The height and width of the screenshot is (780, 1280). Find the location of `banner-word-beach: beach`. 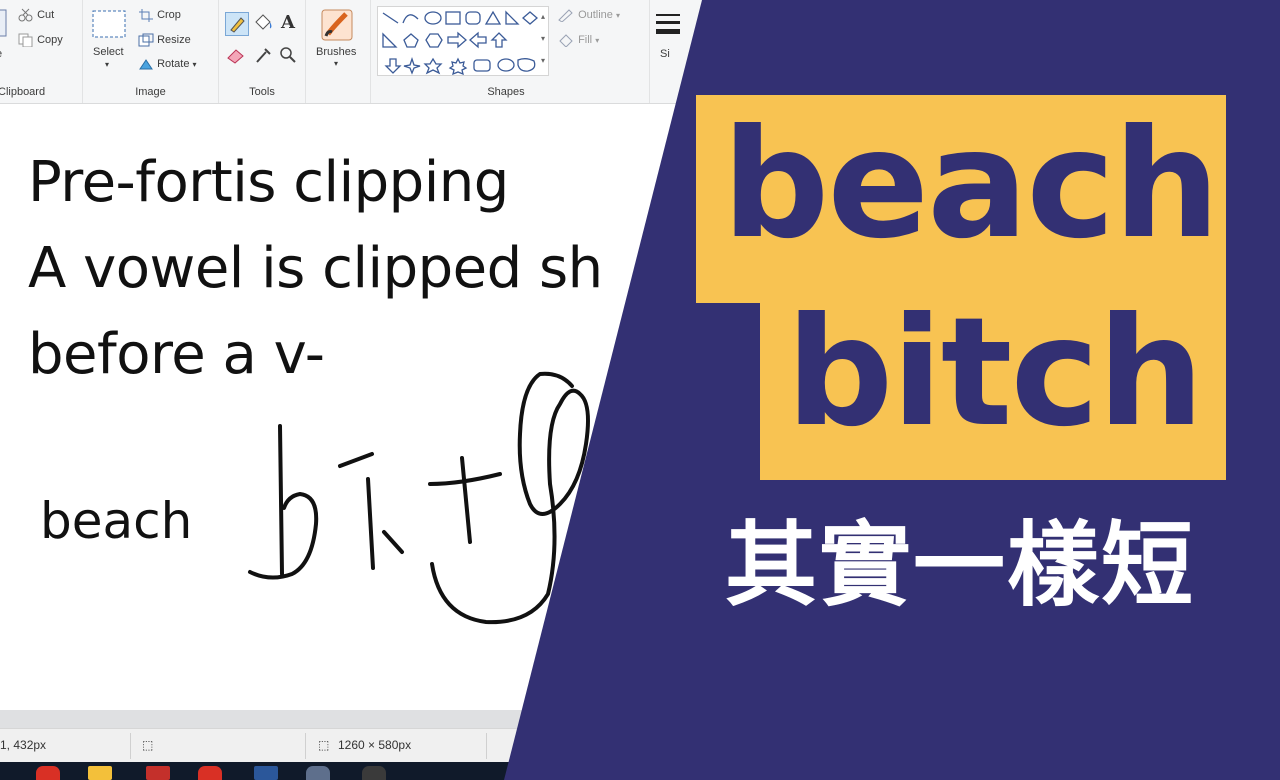

banner-word-beach: beach is located at coordinates (971, 185).